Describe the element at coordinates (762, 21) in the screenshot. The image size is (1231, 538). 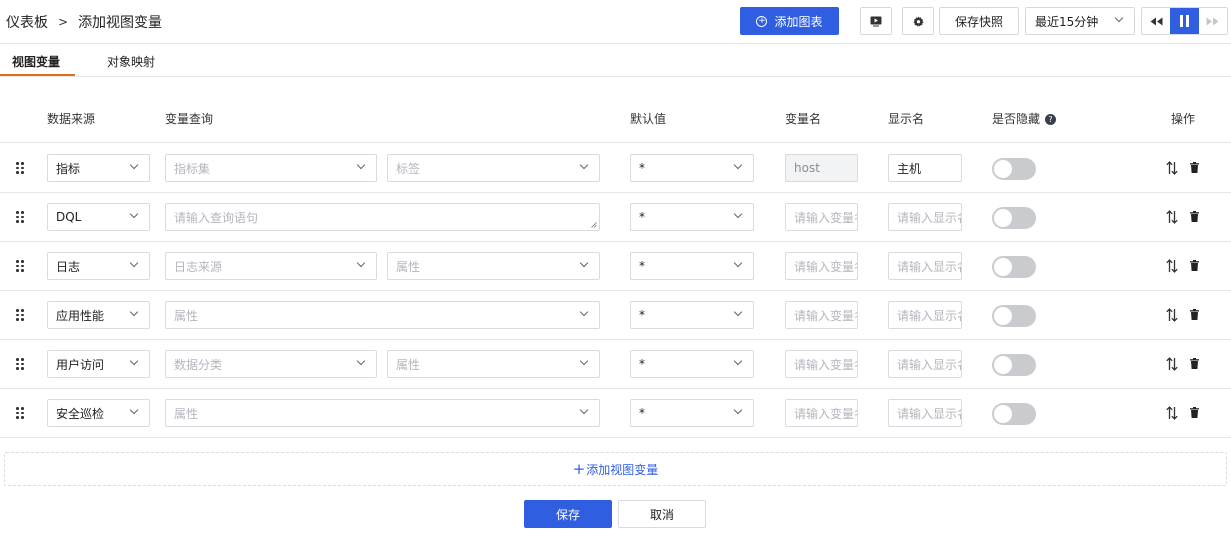
I see `plus-circle-icon: +` at that location.